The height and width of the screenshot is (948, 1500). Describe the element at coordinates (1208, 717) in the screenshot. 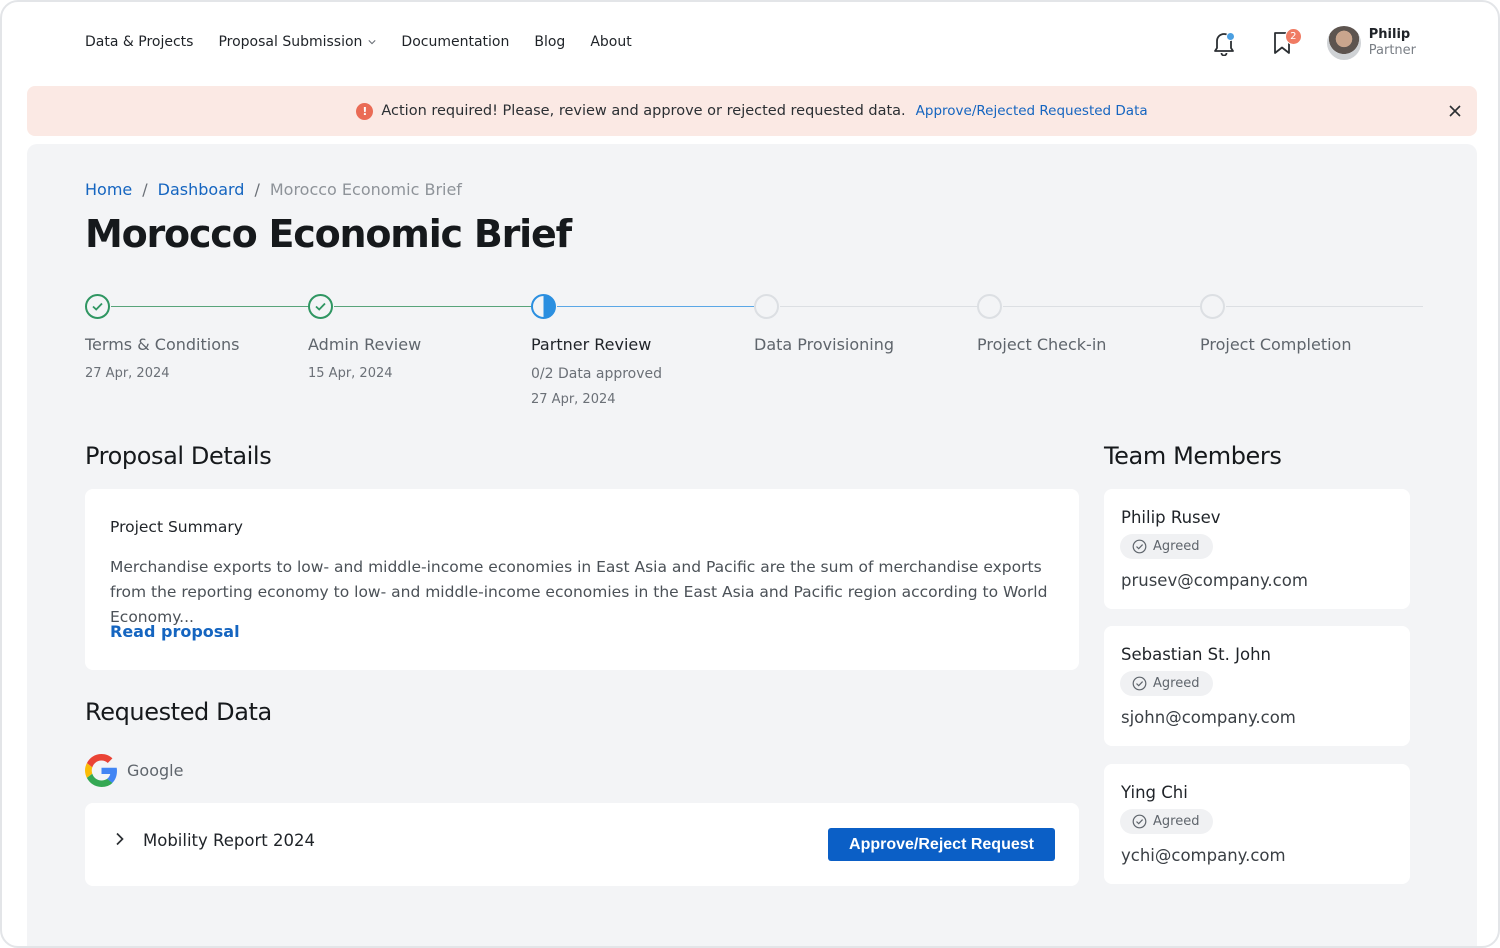

I see `member-email: sjohn@company.com` at that location.